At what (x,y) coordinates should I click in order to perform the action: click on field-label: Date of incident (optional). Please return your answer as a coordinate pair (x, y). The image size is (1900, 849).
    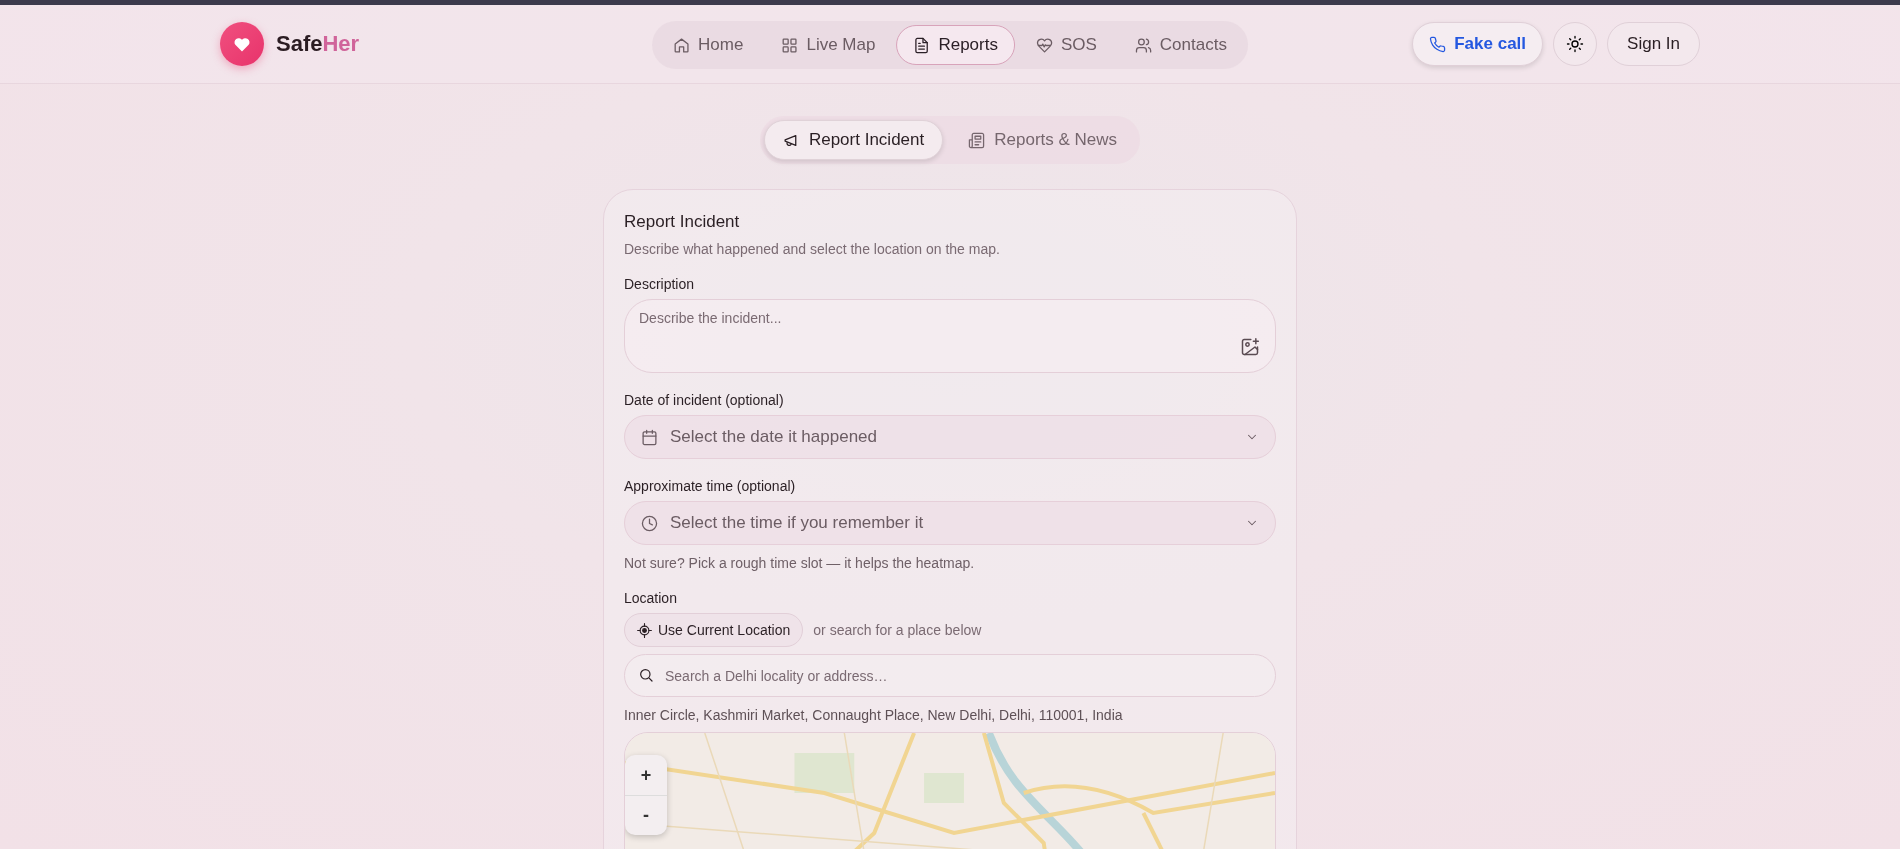
    Looking at the image, I should click on (704, 400).